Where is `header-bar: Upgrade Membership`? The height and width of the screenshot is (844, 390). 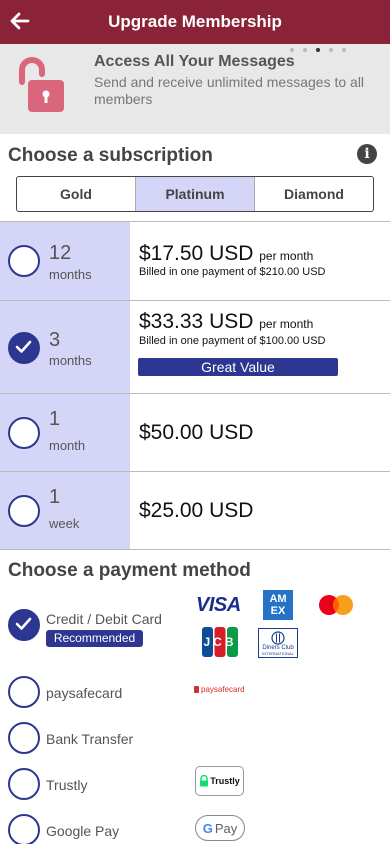 header-bar: Upgrade Membership is located at coordinates (195, 22).